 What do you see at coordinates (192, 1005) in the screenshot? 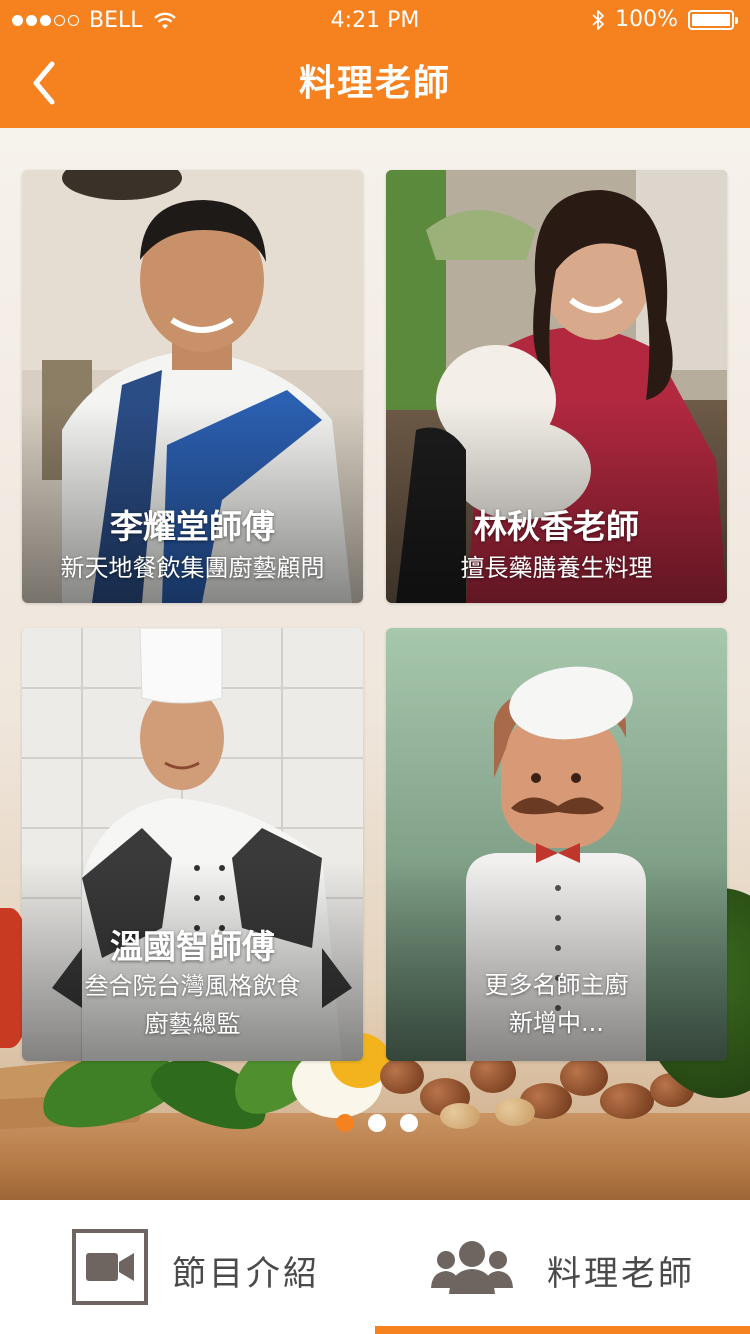
I see `teacher-description: 叁合院台灣風格飲食 廚藝總監` at bounding box center [192, 1005].